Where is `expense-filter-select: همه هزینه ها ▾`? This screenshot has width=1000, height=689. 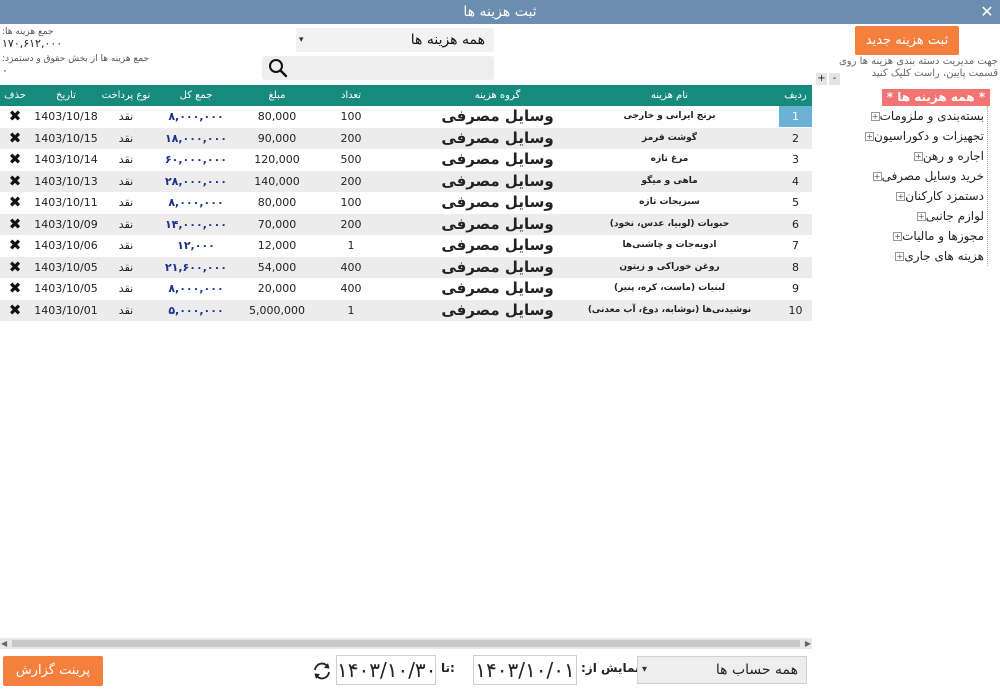 expense-filter-select: همه هزینه ها ▾ is located at coordinates (395, 40).